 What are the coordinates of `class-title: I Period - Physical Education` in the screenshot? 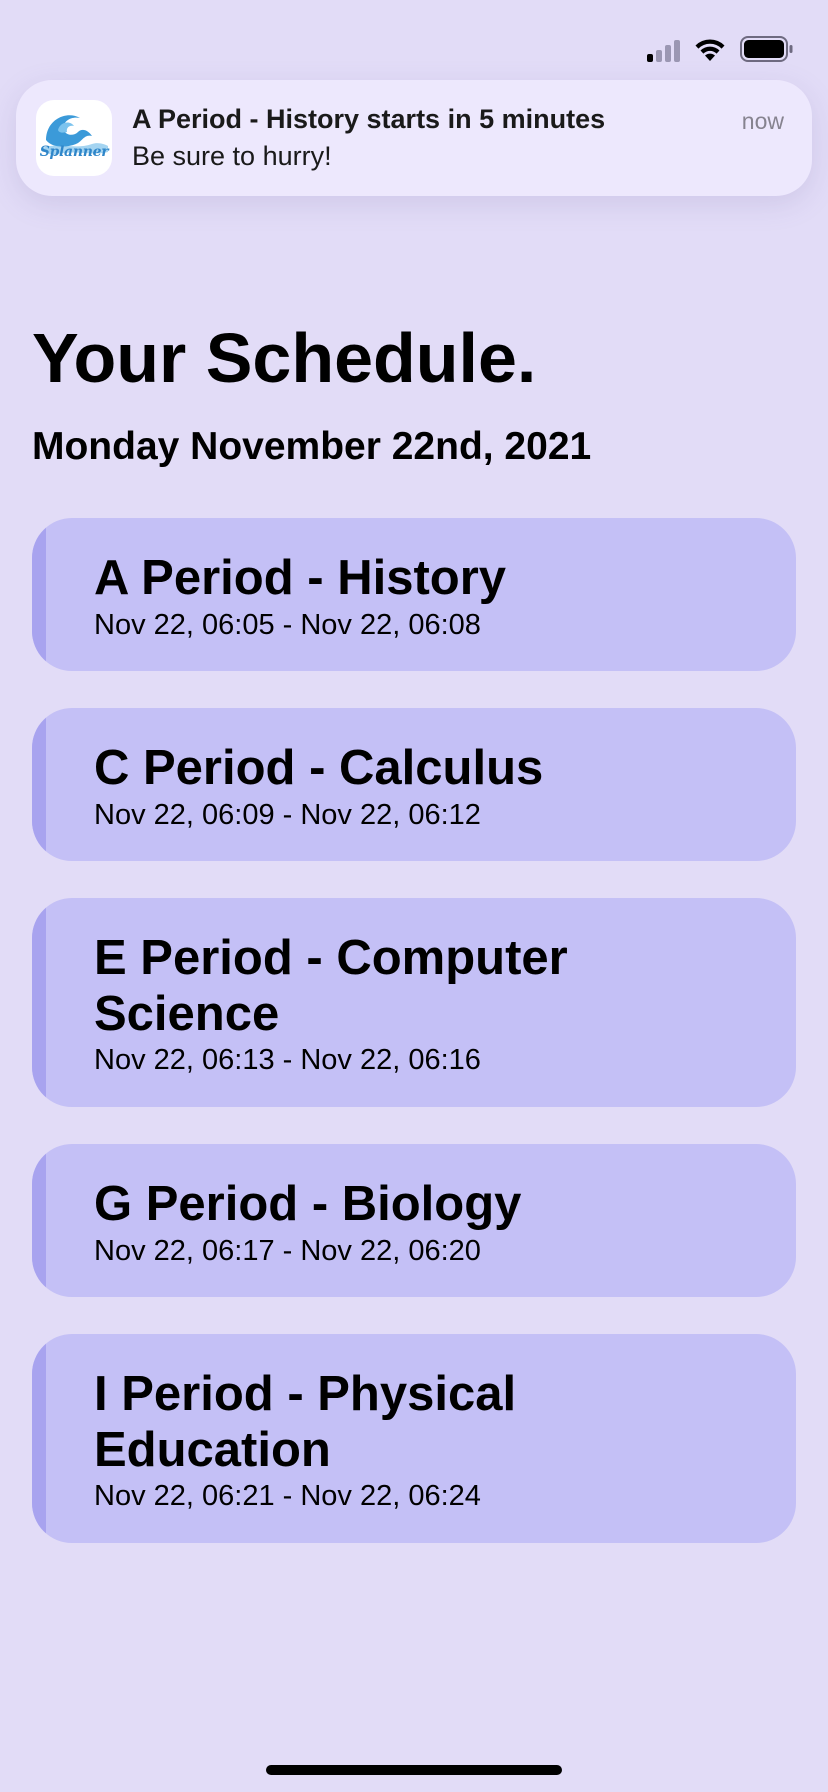 It's located at (305, 1422).